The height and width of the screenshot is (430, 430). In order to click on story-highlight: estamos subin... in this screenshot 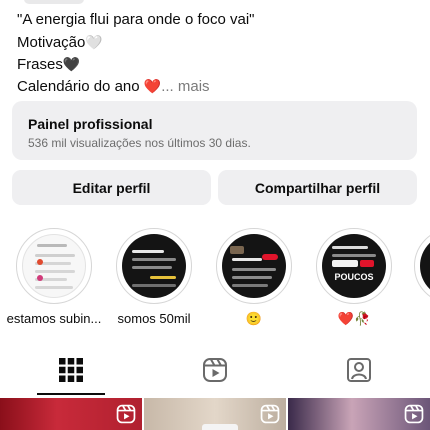, I will do `click(54, 277)`.